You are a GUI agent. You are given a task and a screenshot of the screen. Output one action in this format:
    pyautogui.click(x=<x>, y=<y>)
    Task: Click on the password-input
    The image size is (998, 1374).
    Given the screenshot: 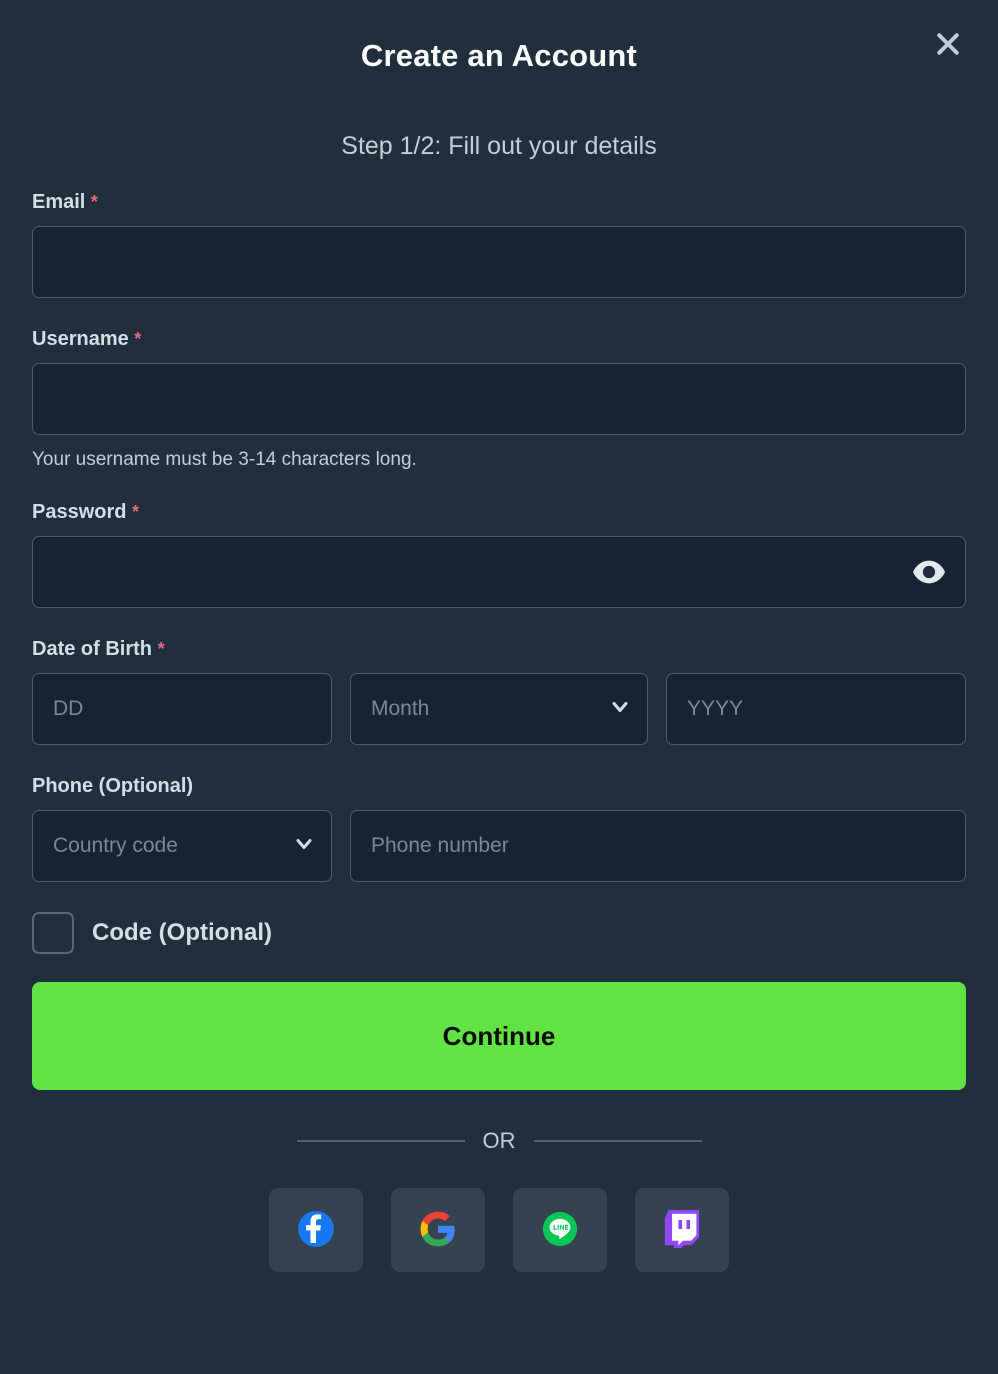 What is the action you would take?
    pyautogui.click(x=499, y=572)
    